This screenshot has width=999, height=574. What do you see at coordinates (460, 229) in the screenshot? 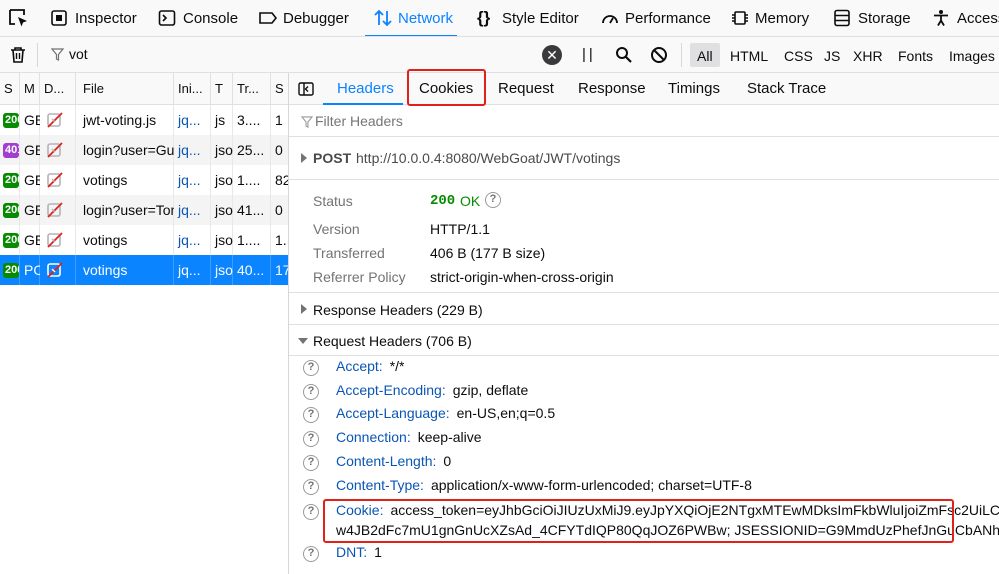
I see `summary-value-version: HTTP/1.1` at bounding box center [460, 229].